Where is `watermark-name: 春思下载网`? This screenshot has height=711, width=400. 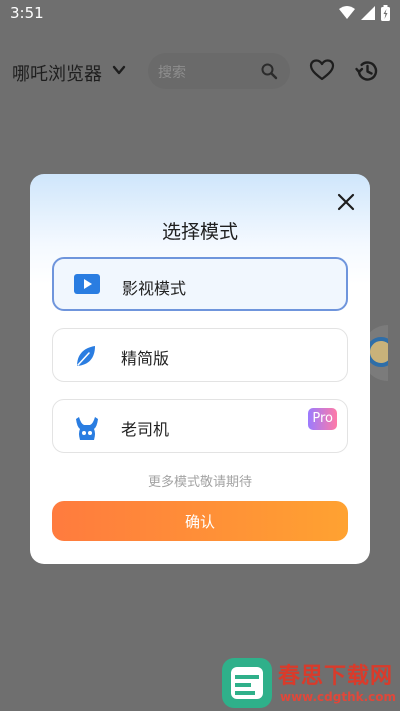 watermark-name: 春思下载网 is located at coordinates (336, 676).